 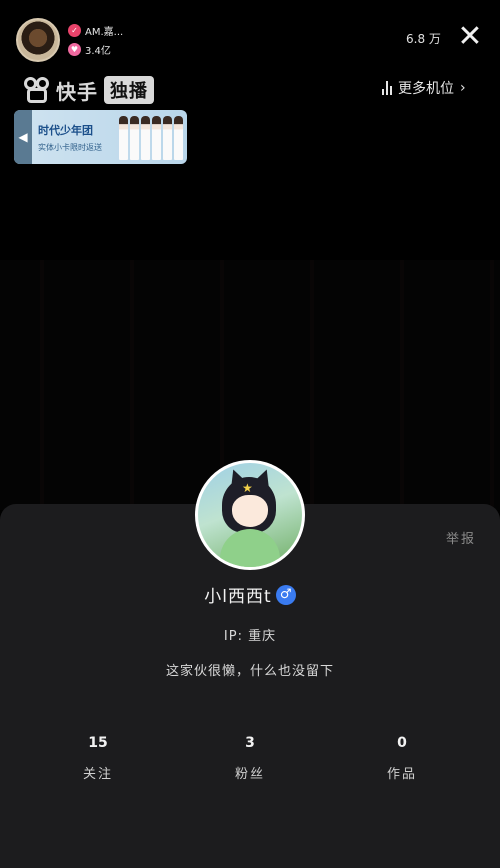 I want to click on stat-fans: 3 粉丝, so click(x=250, y=758).